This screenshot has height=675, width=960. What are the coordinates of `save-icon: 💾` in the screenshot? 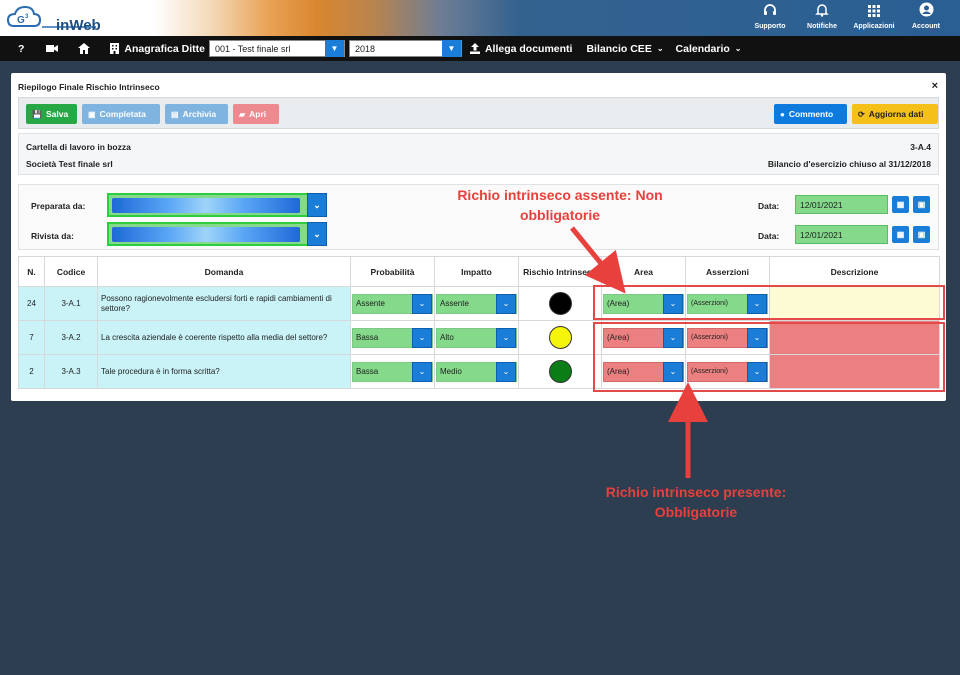 It's located at (37, 114).